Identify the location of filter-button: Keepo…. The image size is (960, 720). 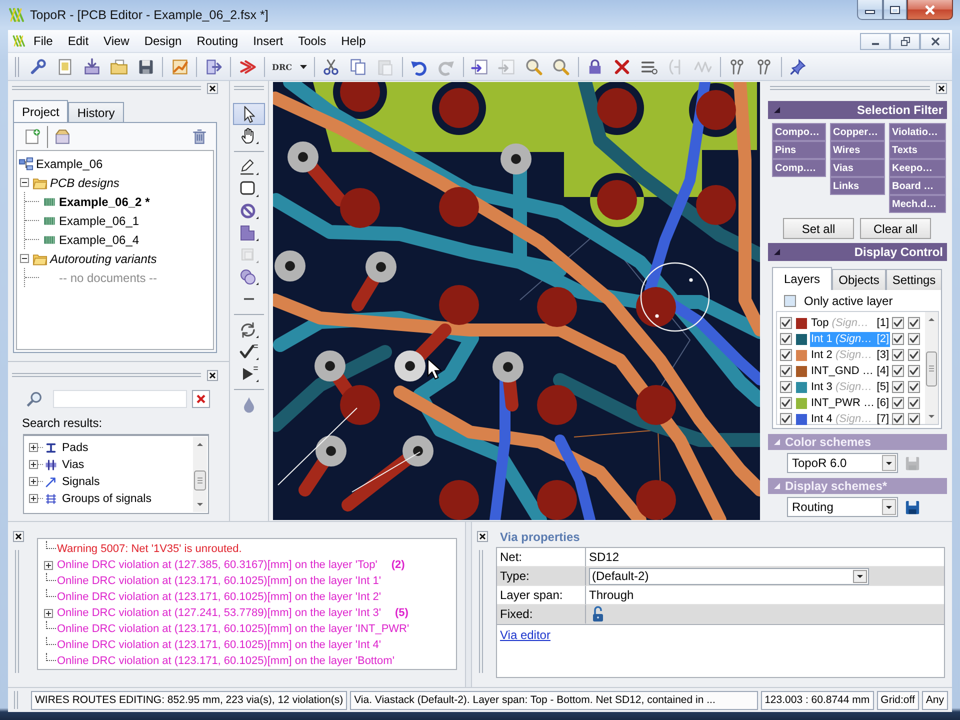
(917, 168).